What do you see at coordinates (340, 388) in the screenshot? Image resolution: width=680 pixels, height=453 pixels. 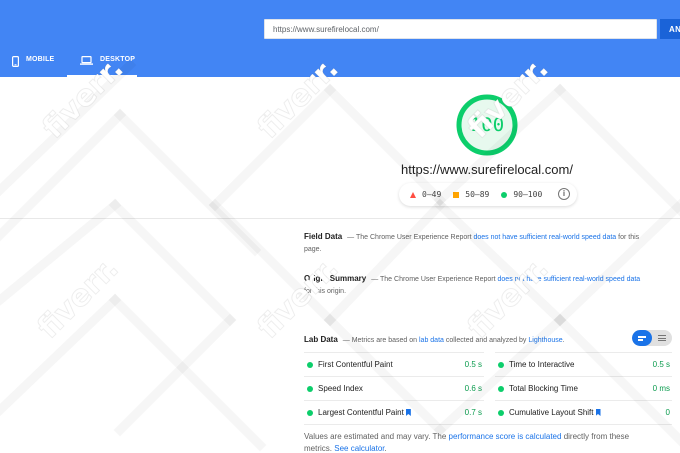 I see `metric-name: Speed Index` at bounding box center [340, 388].